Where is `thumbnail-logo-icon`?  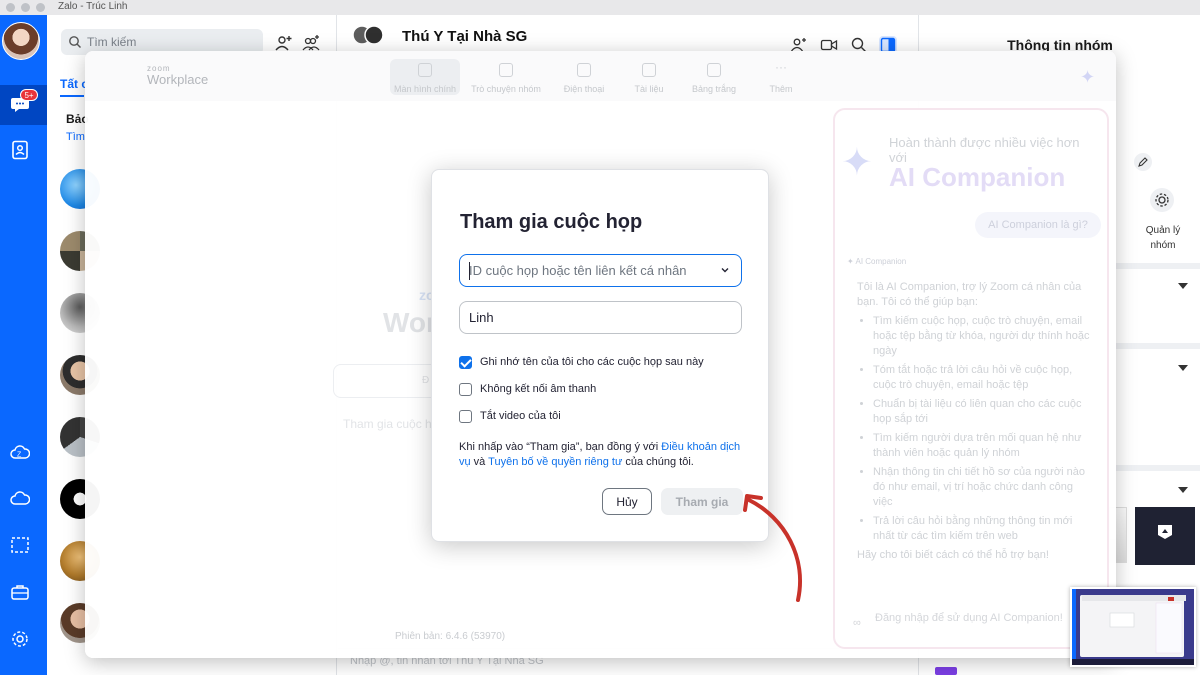 thumbnail-logo-icon is located at coordinates (1165, 532).